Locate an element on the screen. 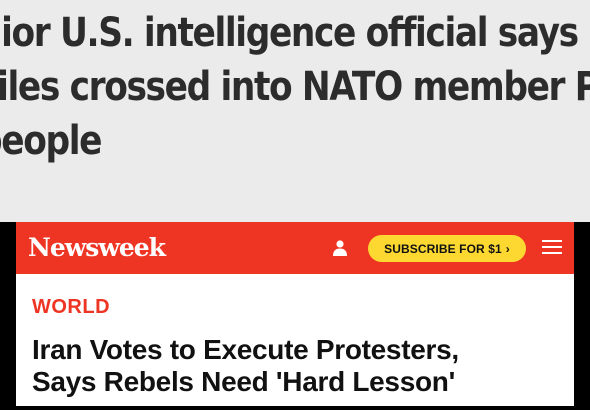  newsweek-header: Newsweek SUBSCRIBE FOR $1 › is located at coordinates (295, 248).